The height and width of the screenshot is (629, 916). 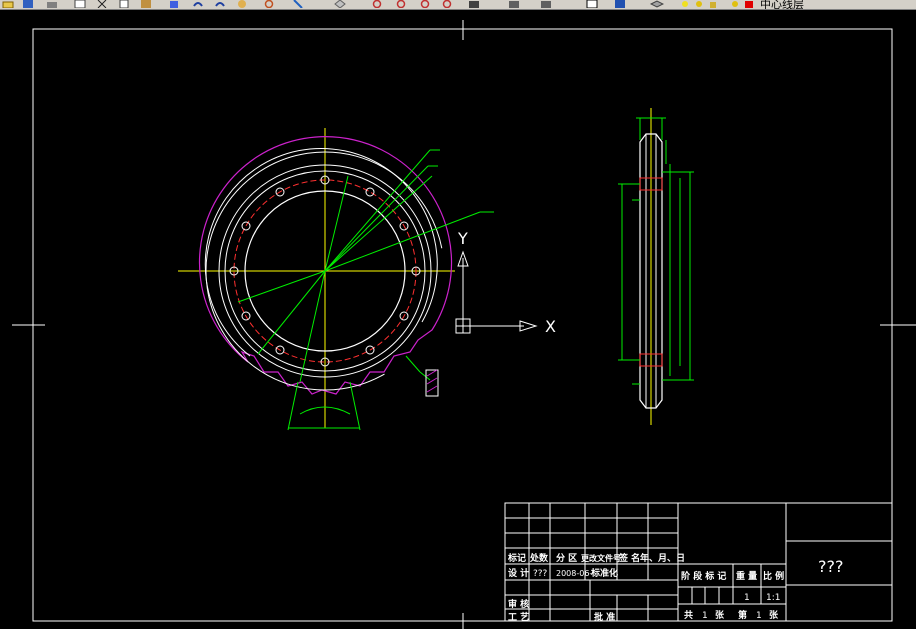 I want to click on layer-properties-icon, so click(x=657, y=4).